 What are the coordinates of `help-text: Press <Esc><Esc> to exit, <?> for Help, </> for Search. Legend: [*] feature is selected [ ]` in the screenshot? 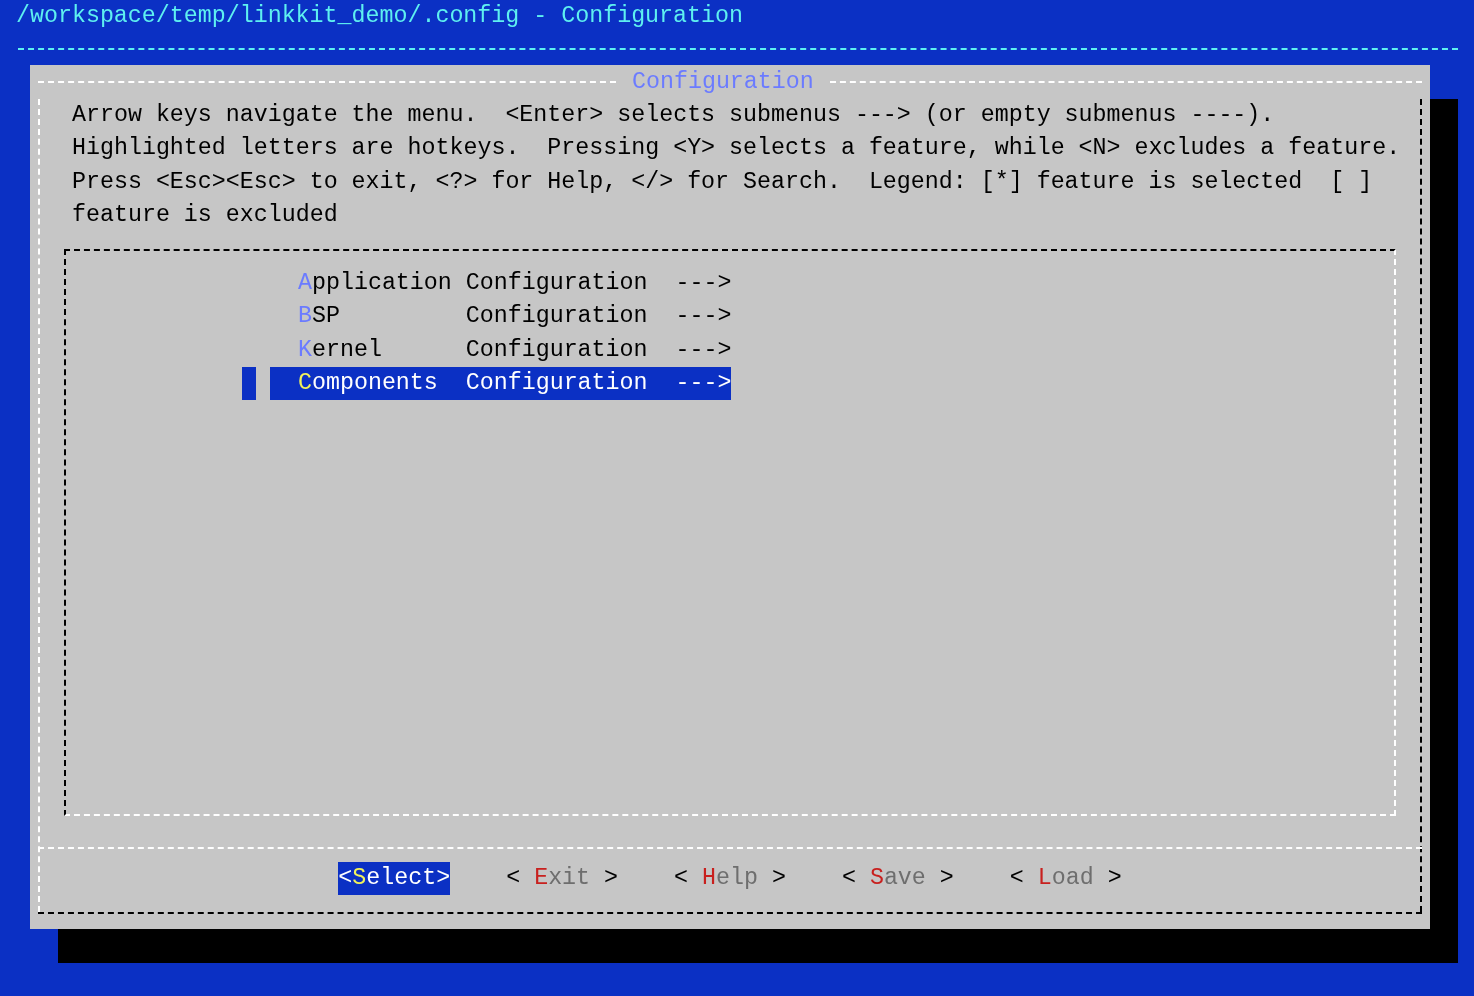 It's located at (722, 182).